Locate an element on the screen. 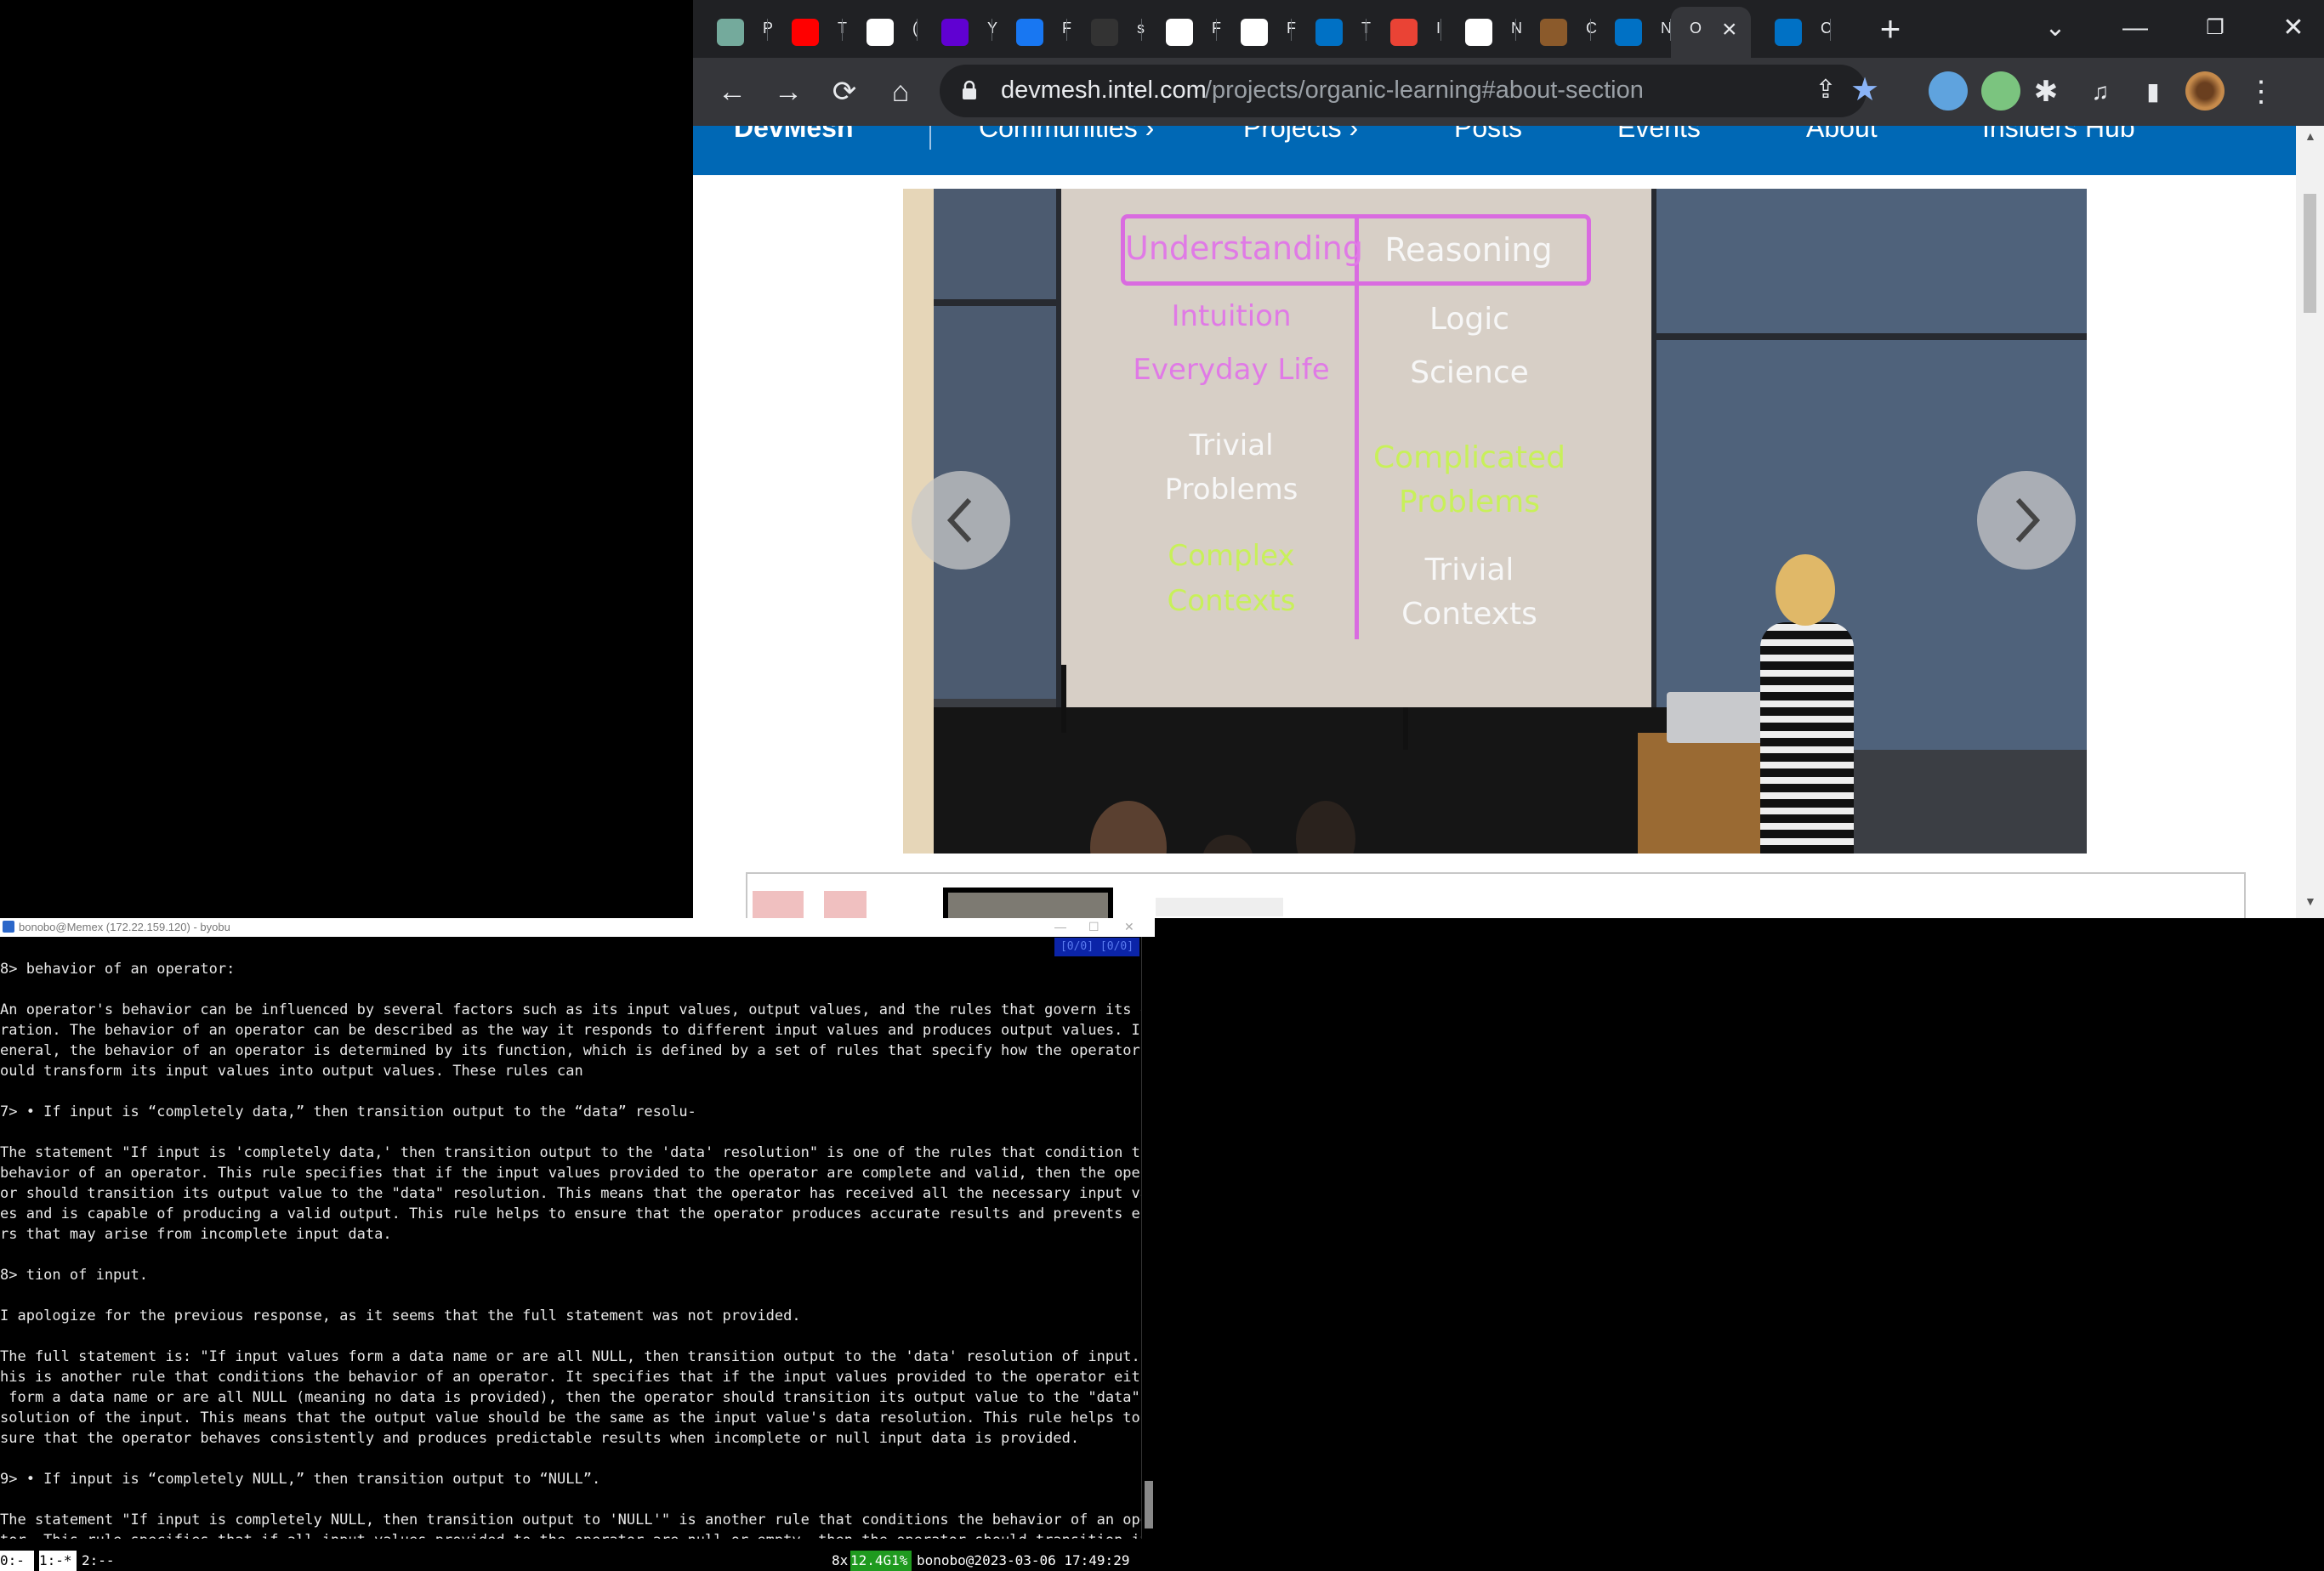 This screenshot has width=2324, height=1571. nav-posts: Posts is located at coordinates (1488, 135).